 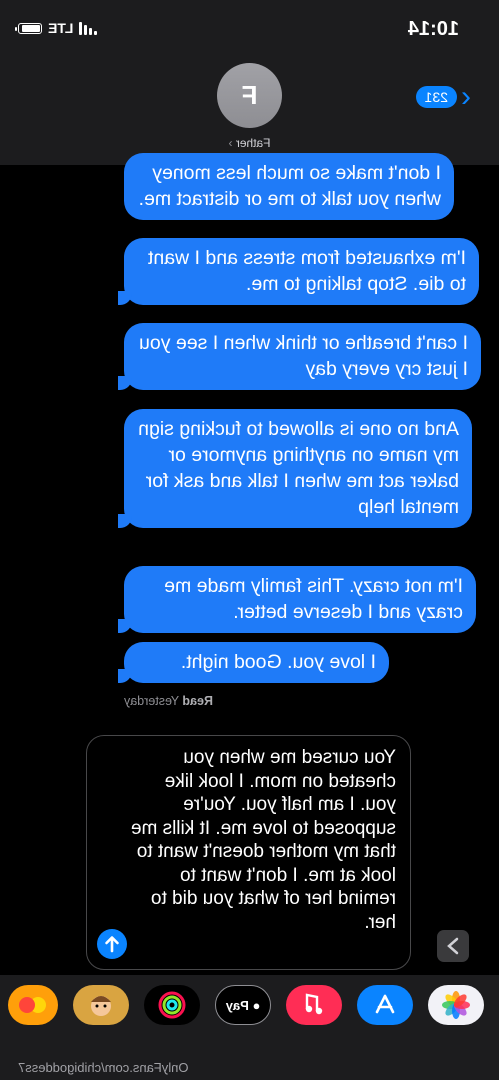 I want to click on avatar-initial: F, so click(x=249, y=95).